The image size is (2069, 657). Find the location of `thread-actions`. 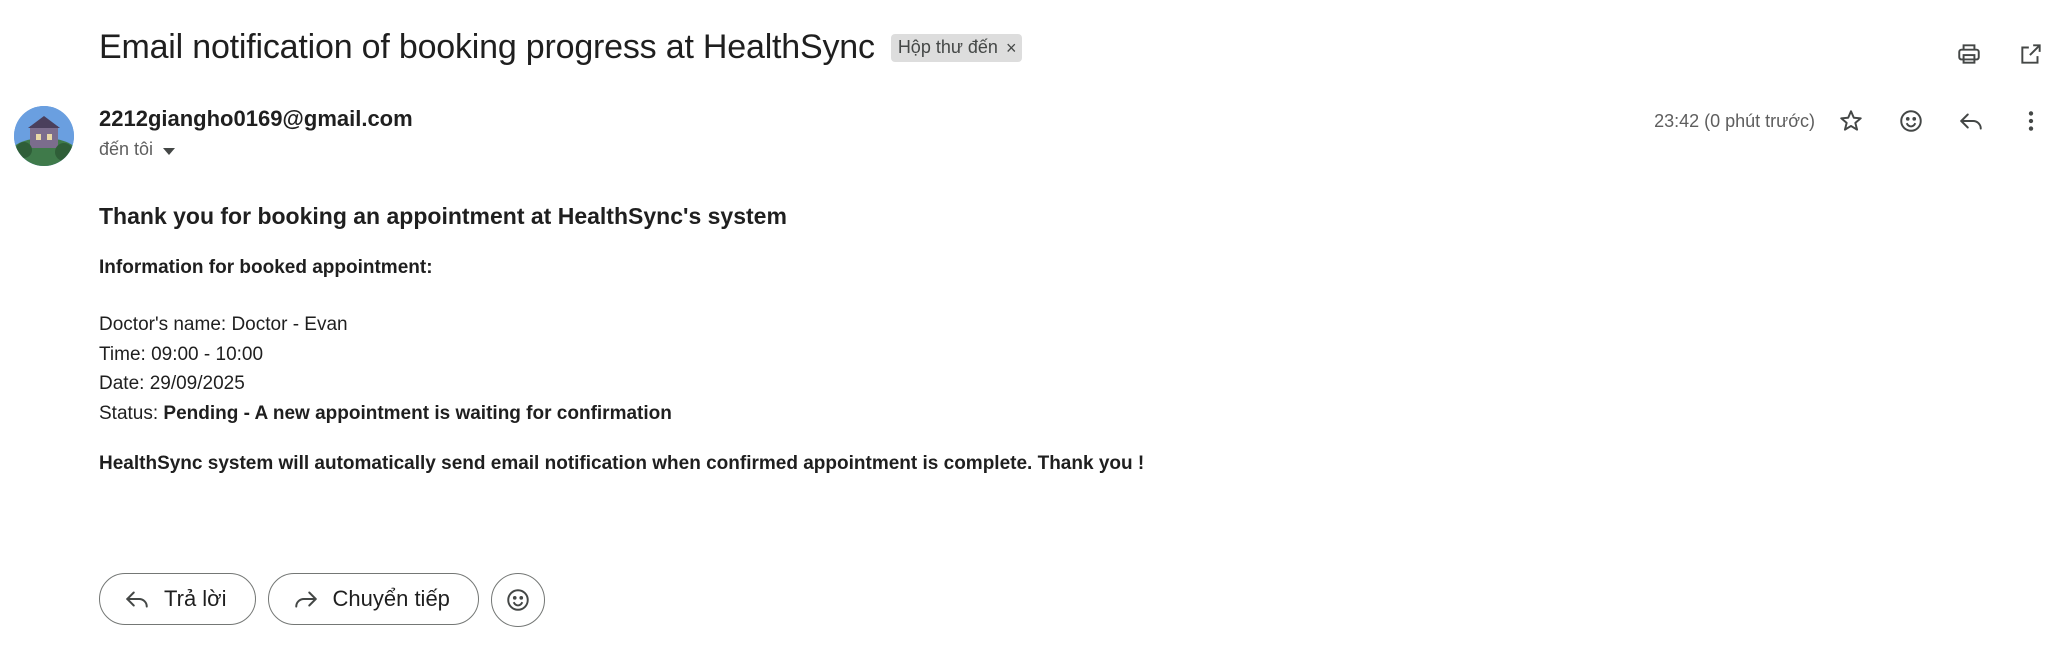

thread-actions is located at coordinates (2000, 54).